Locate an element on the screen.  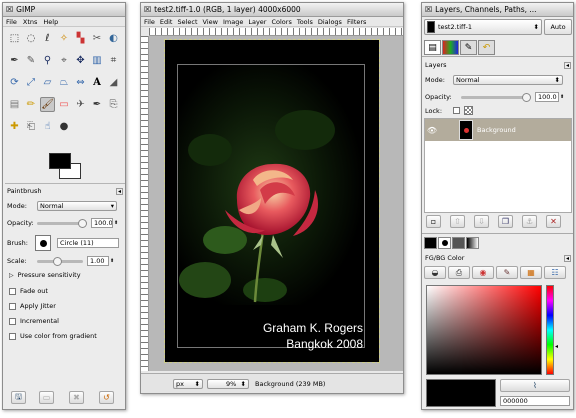
bucket-fill-tool-icon: ◢ is located at coordinates (113, 82).